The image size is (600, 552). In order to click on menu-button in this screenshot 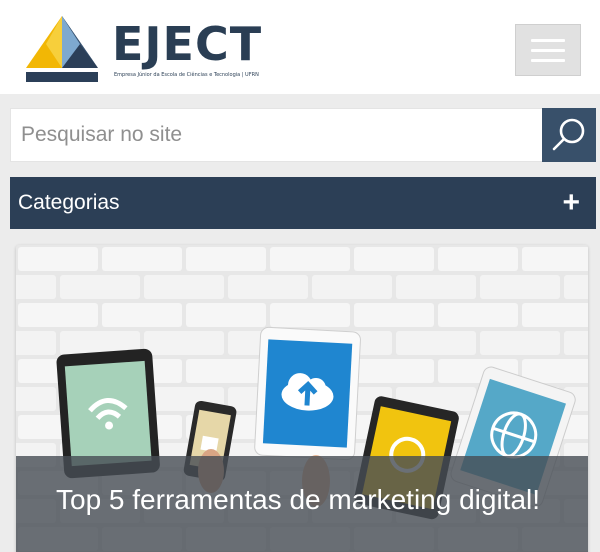, I will do `click(548, 50)`.